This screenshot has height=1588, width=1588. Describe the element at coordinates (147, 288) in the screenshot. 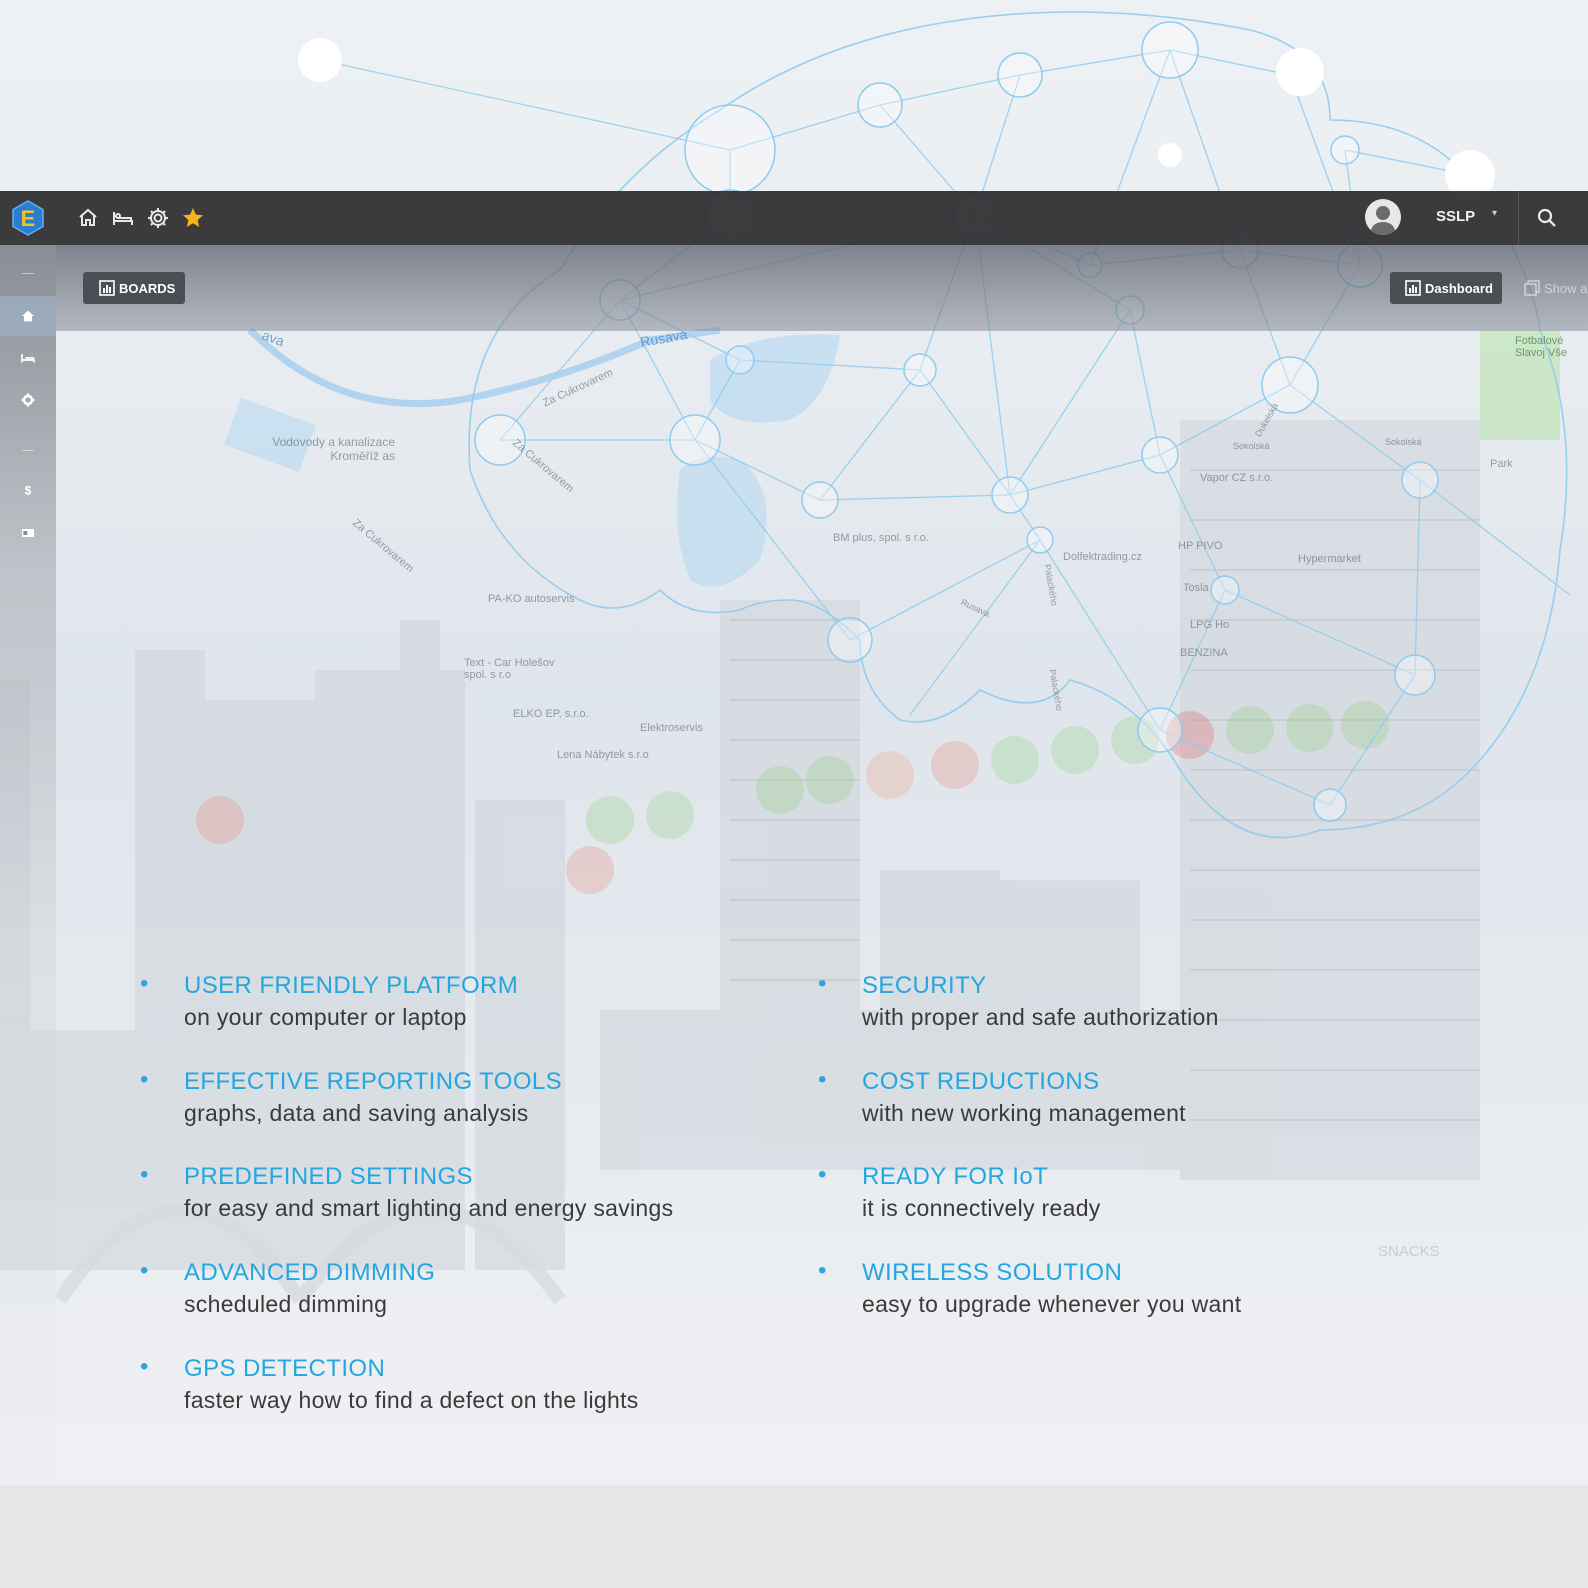

I see `boards-label: BOARDS` at that location.